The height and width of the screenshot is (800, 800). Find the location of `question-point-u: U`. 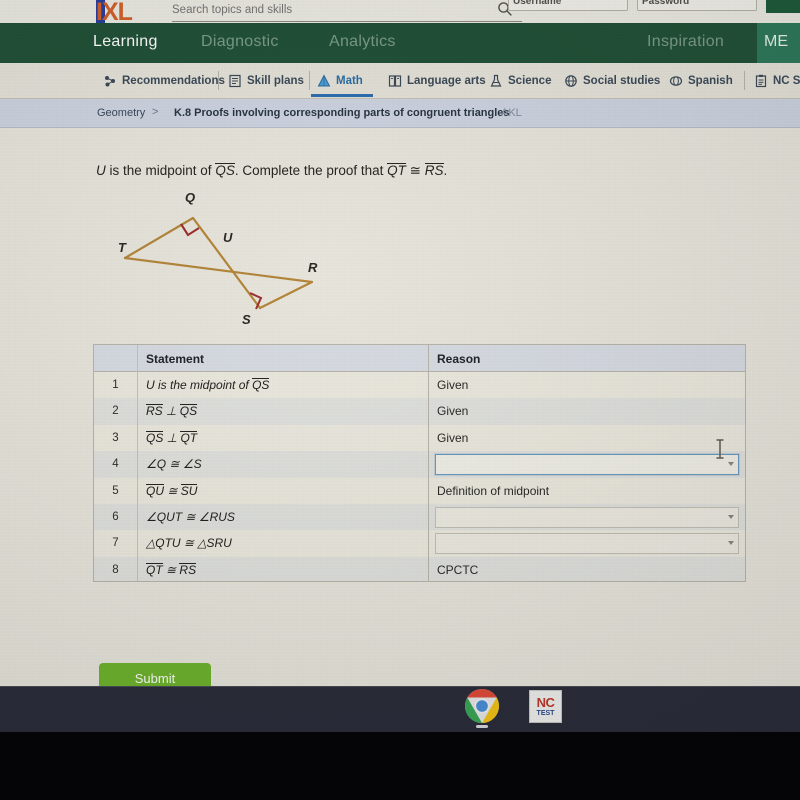

question-point-u: U is located at coordinates (101, 170).